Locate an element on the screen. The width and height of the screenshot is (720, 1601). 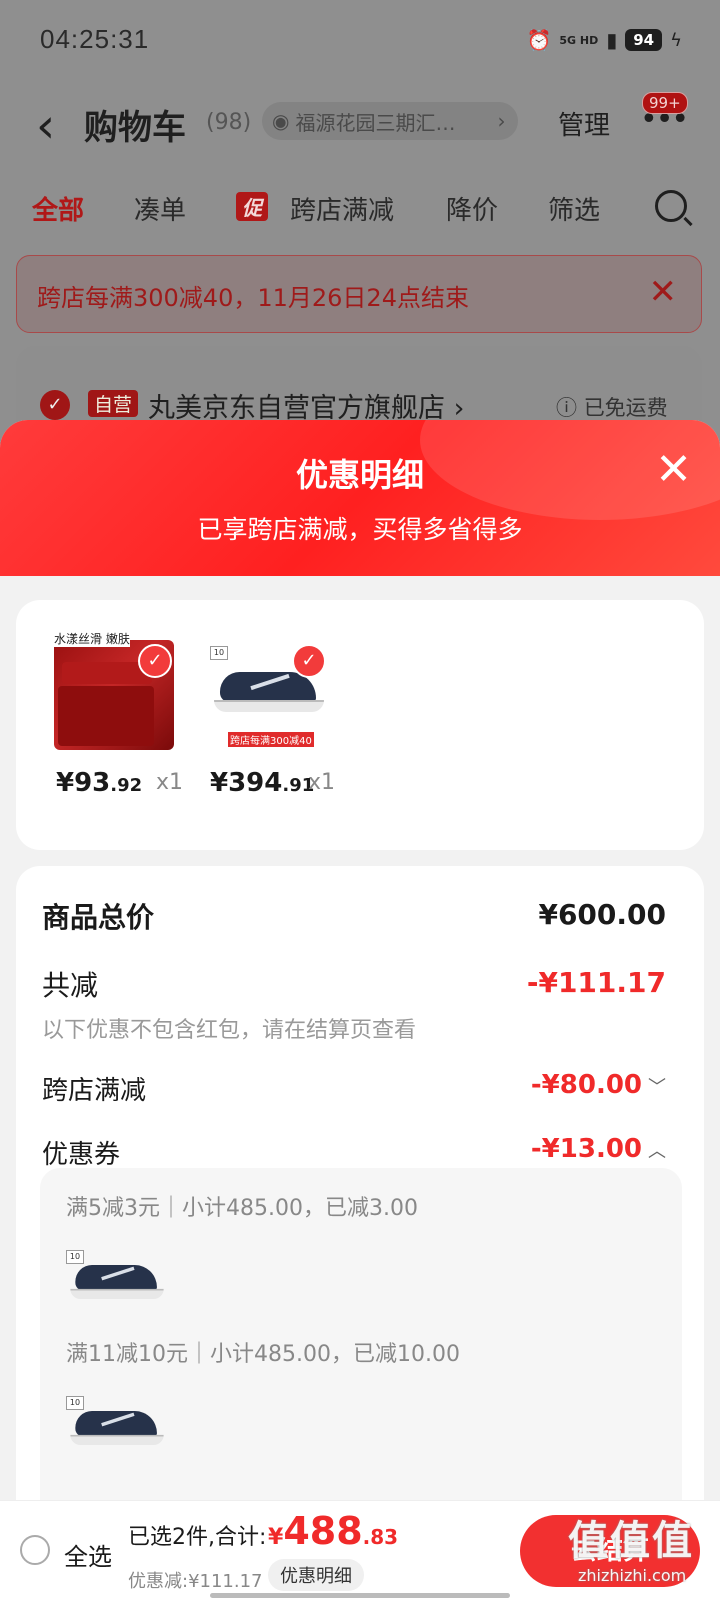
total-value: ¥600.00 is located at coordinates (602, 914).